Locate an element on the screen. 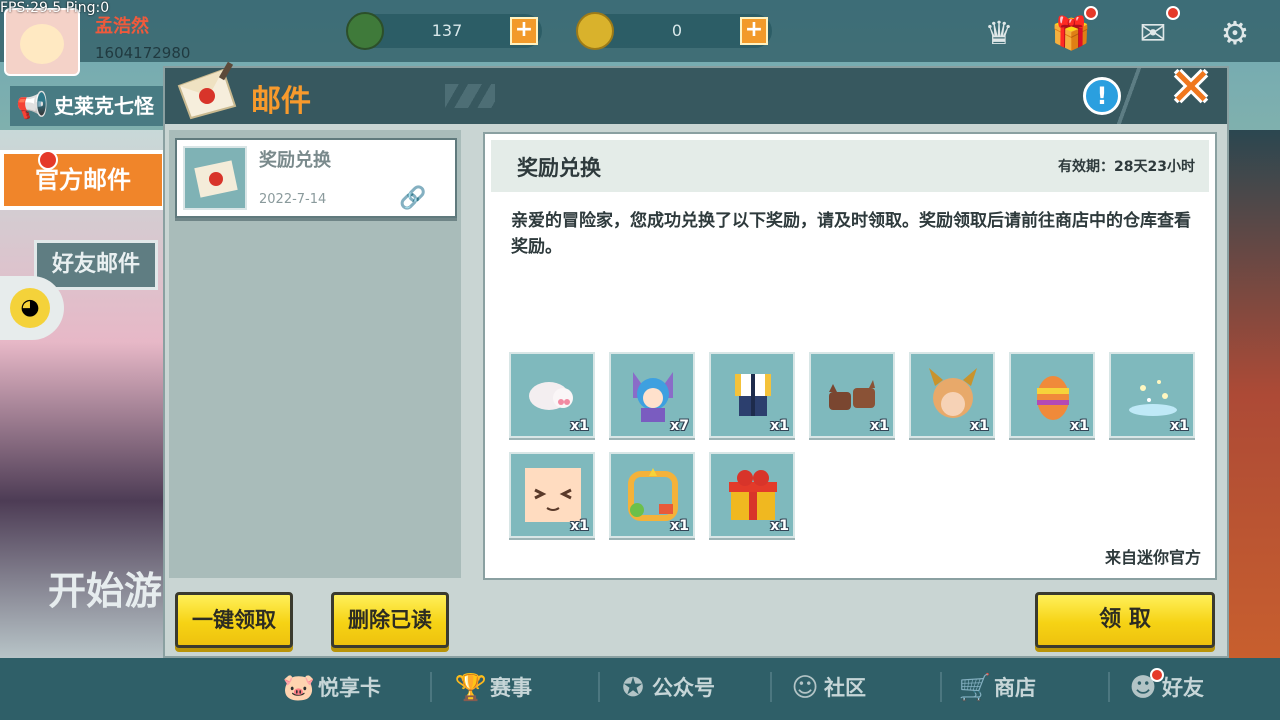 This screenshot has width=1280, height=720. pig-icon: 🐷 is located at coordinates (299, 688).